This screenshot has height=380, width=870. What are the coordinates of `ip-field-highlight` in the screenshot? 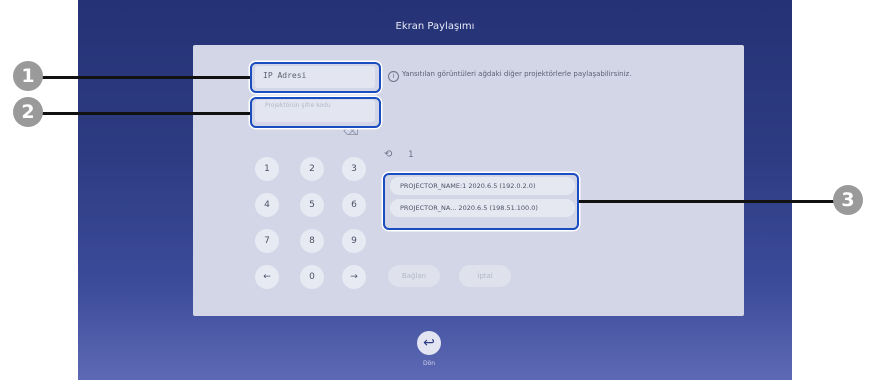 It's located at (315, 77).